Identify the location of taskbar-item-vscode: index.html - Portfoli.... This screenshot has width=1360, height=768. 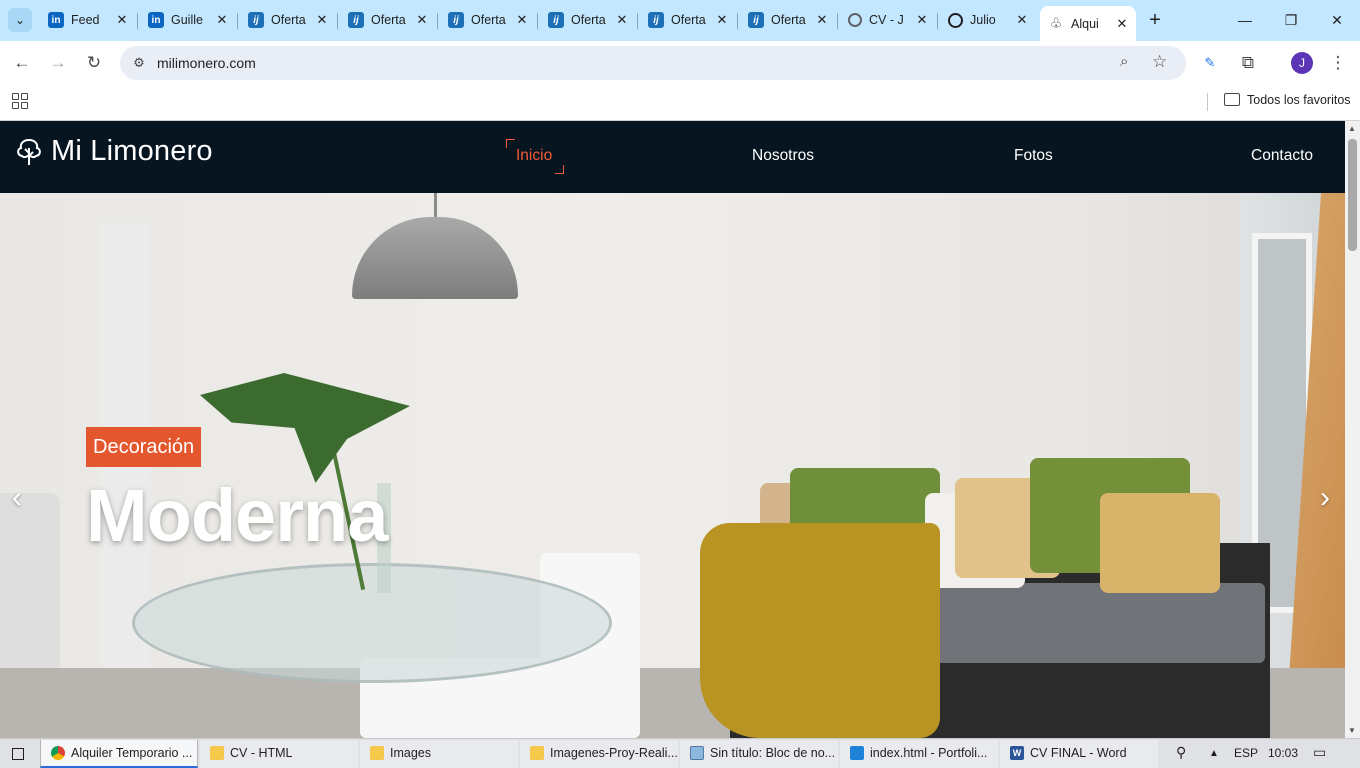
(919, 754).